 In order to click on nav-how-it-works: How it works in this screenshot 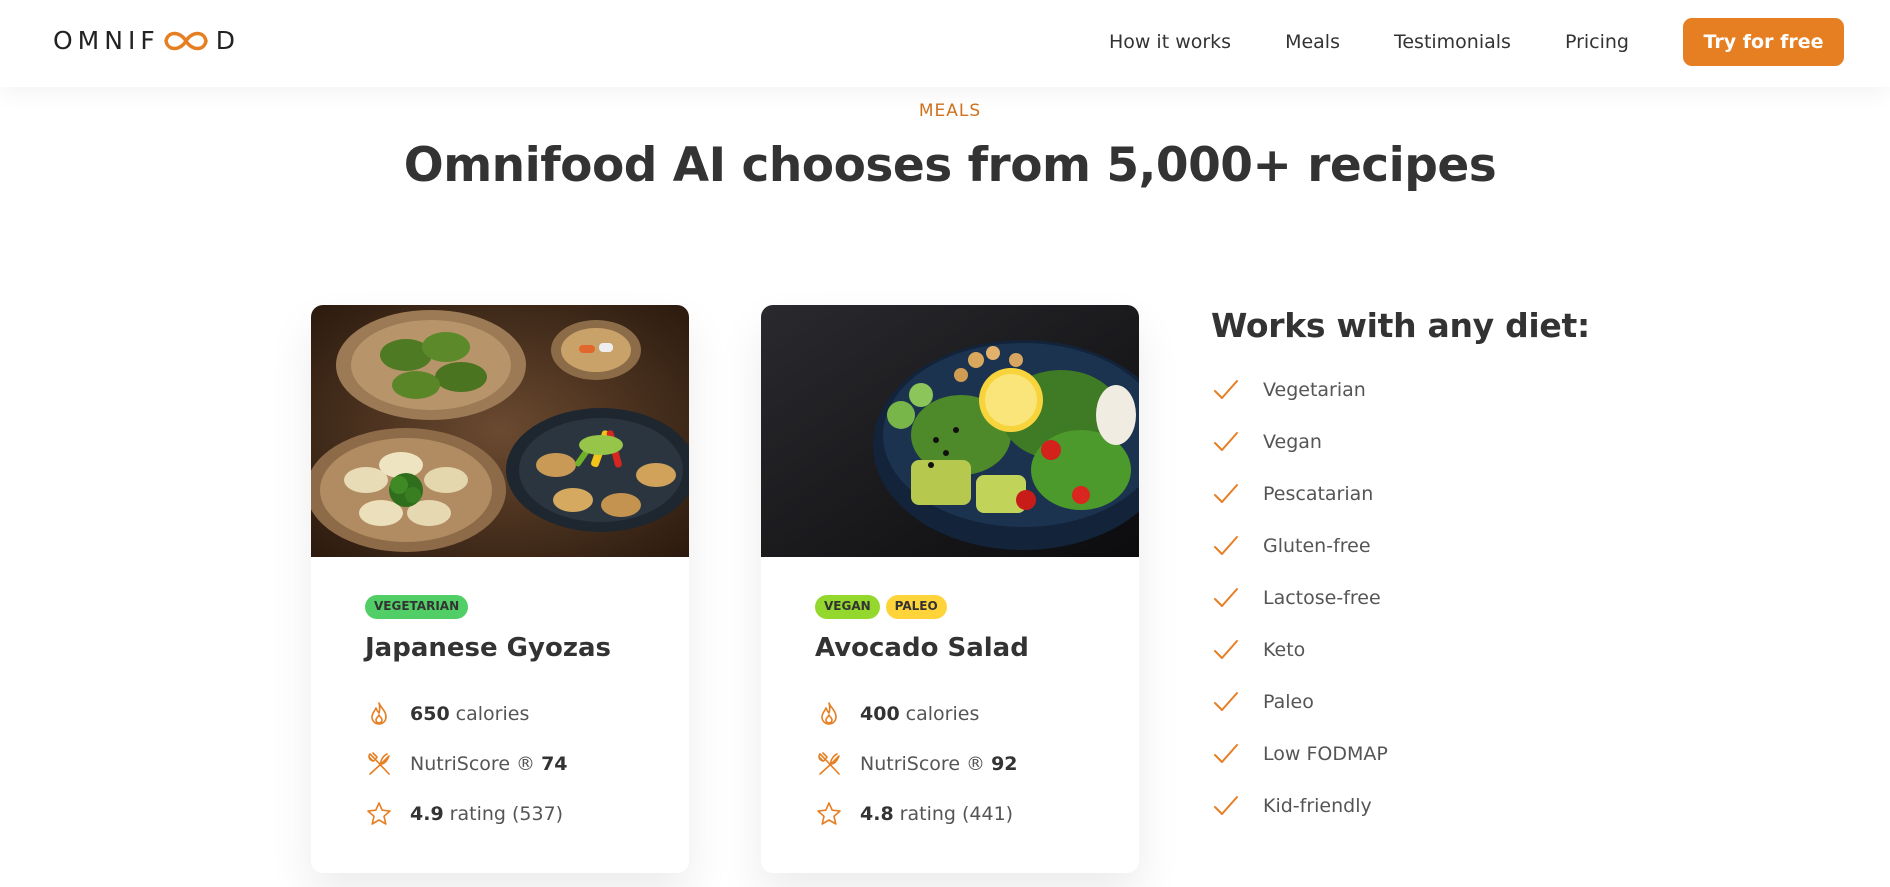, I will do `click(1170, 42)`.